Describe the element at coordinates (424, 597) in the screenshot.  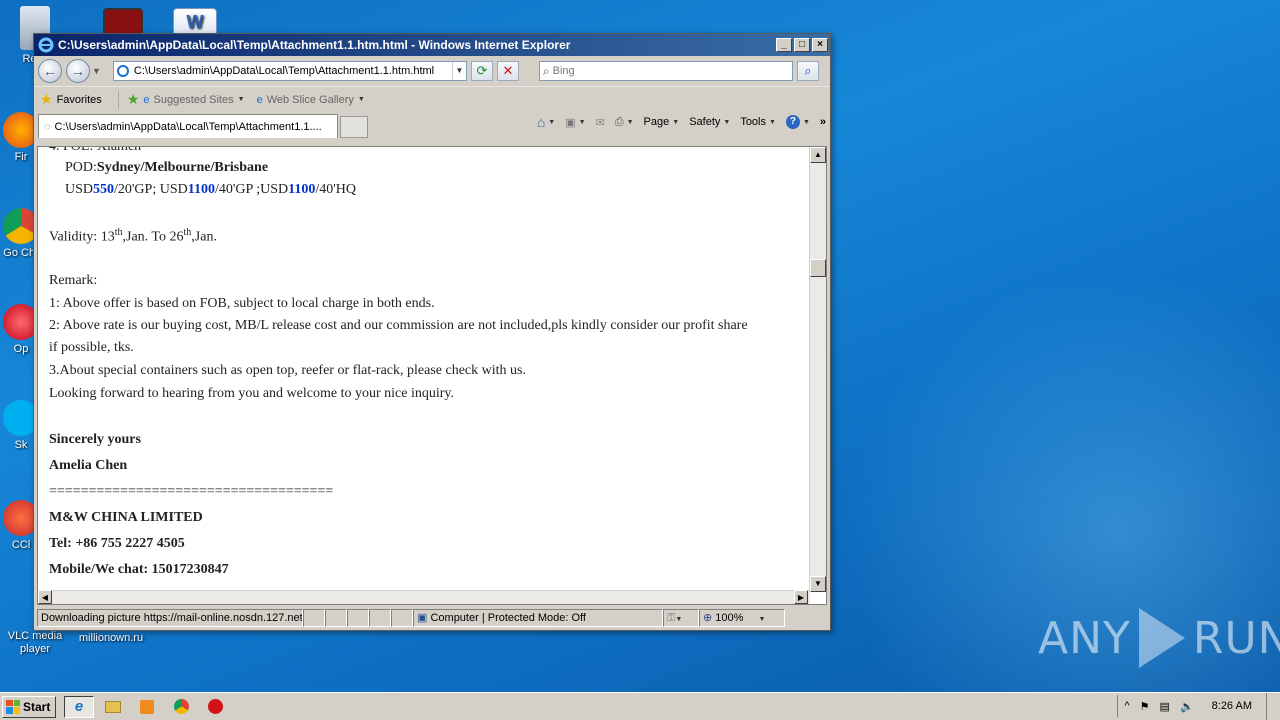
I see `horizontal-scrollbar: ◀ ▶` at that location.